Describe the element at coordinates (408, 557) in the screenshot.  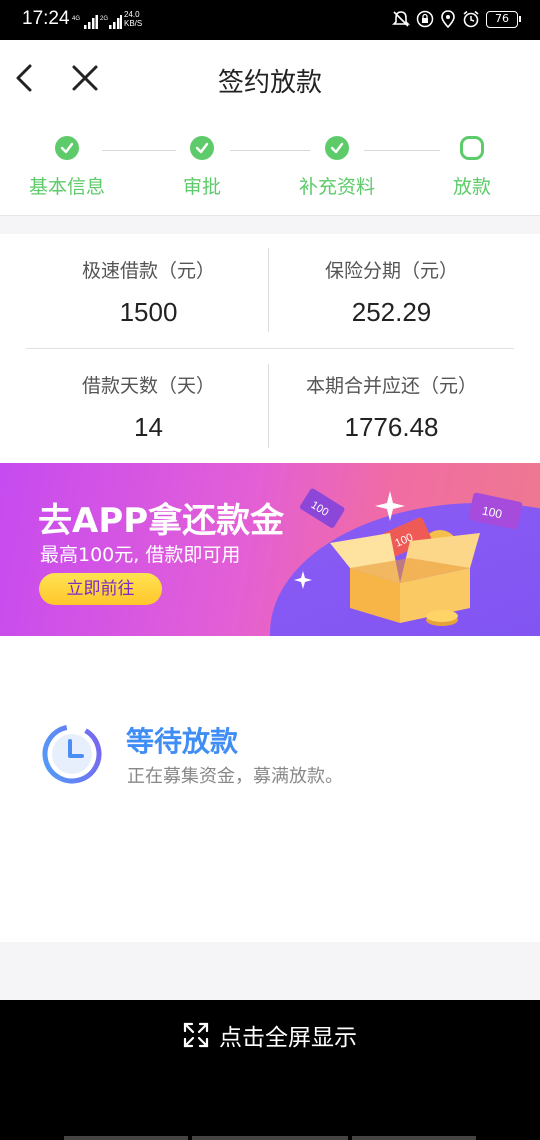
I see `gift-box-icon: 100 100 100` at that location.